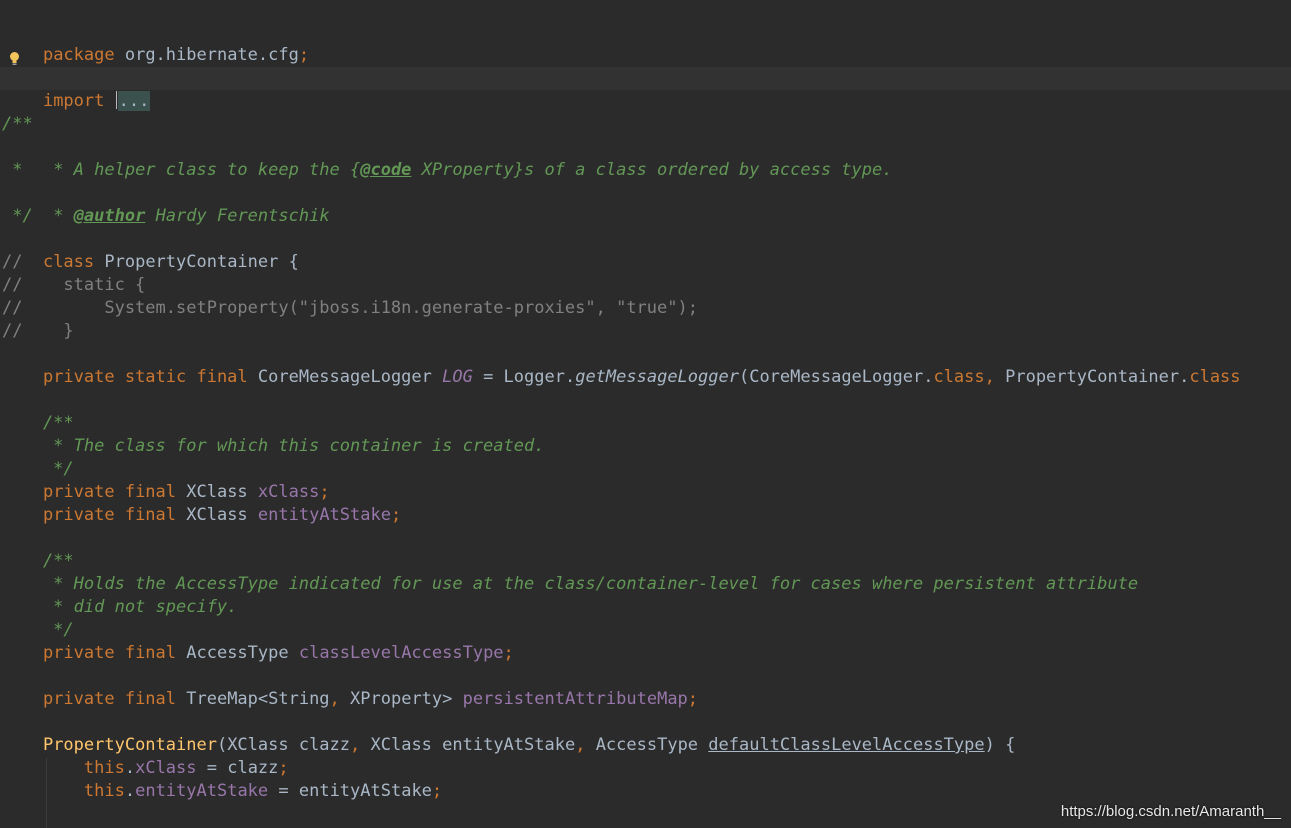 This screenshot has height=828, width=1291. I want to click on type-name: AccessType, so click(237, 653).